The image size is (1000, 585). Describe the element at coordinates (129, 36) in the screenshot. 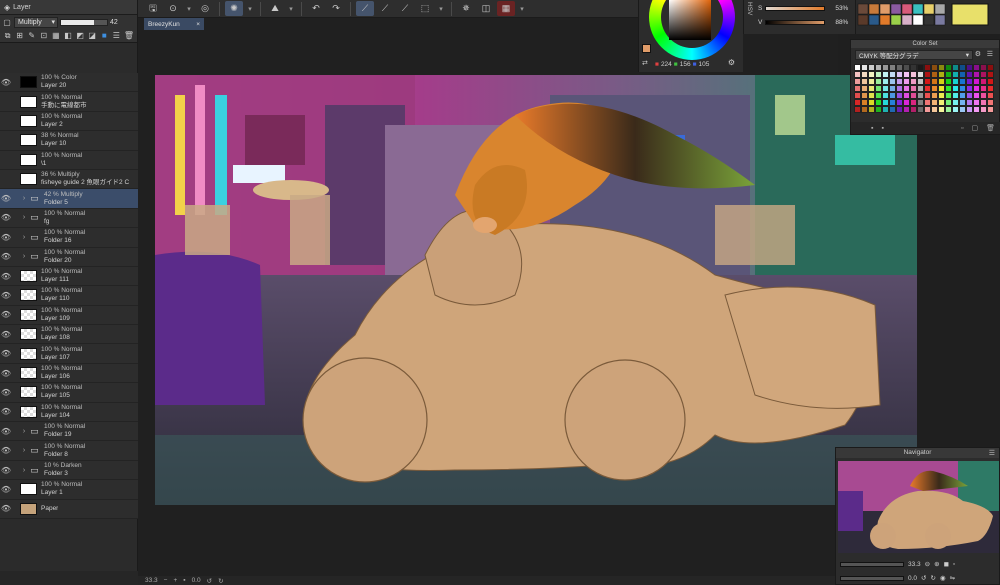

I see `trash-icon: 🗑` at that location.